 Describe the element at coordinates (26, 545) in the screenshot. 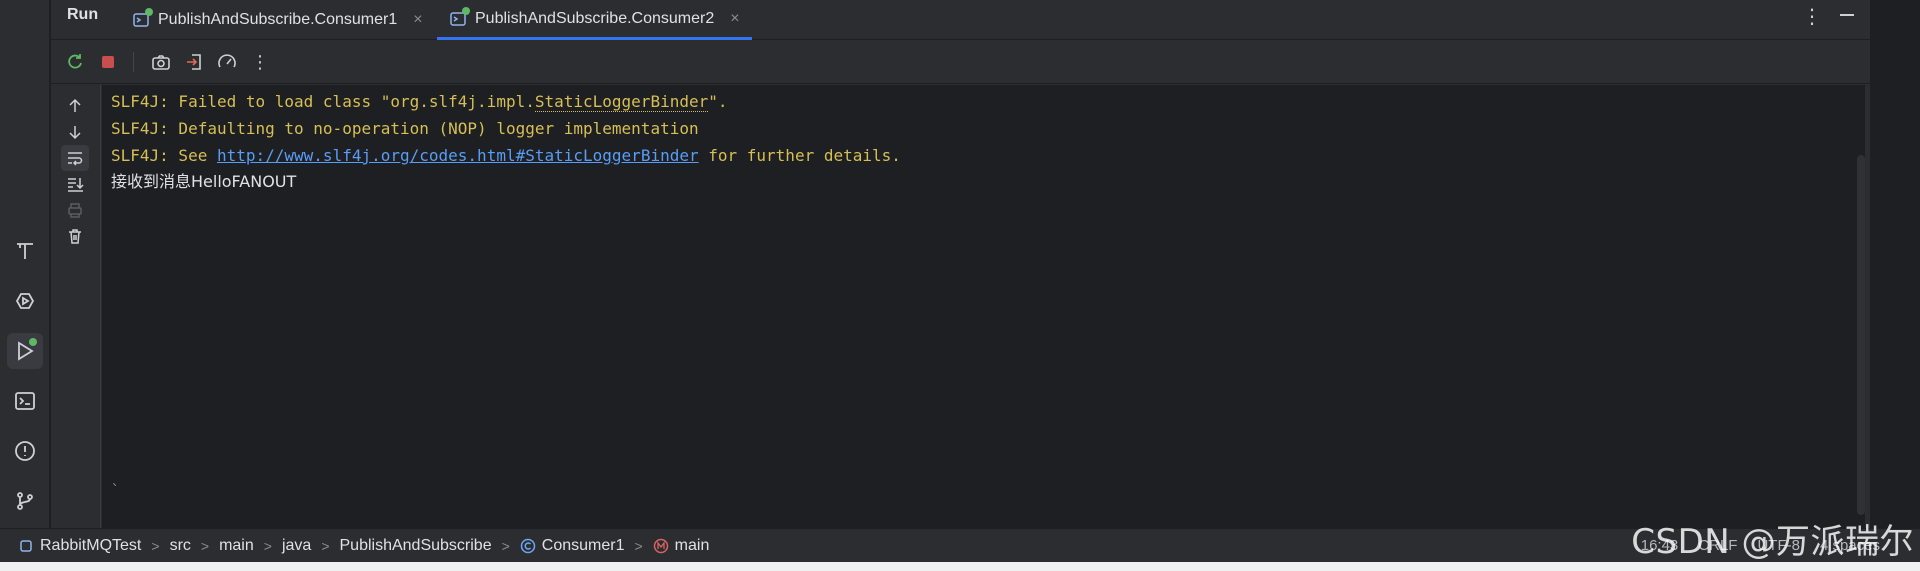

I see `module-icon` at that location.